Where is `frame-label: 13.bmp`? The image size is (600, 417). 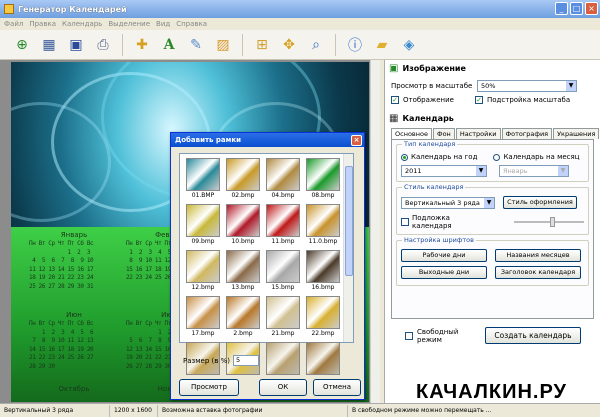 frame-label: 13.bmp is located at coordinates (243, 287).